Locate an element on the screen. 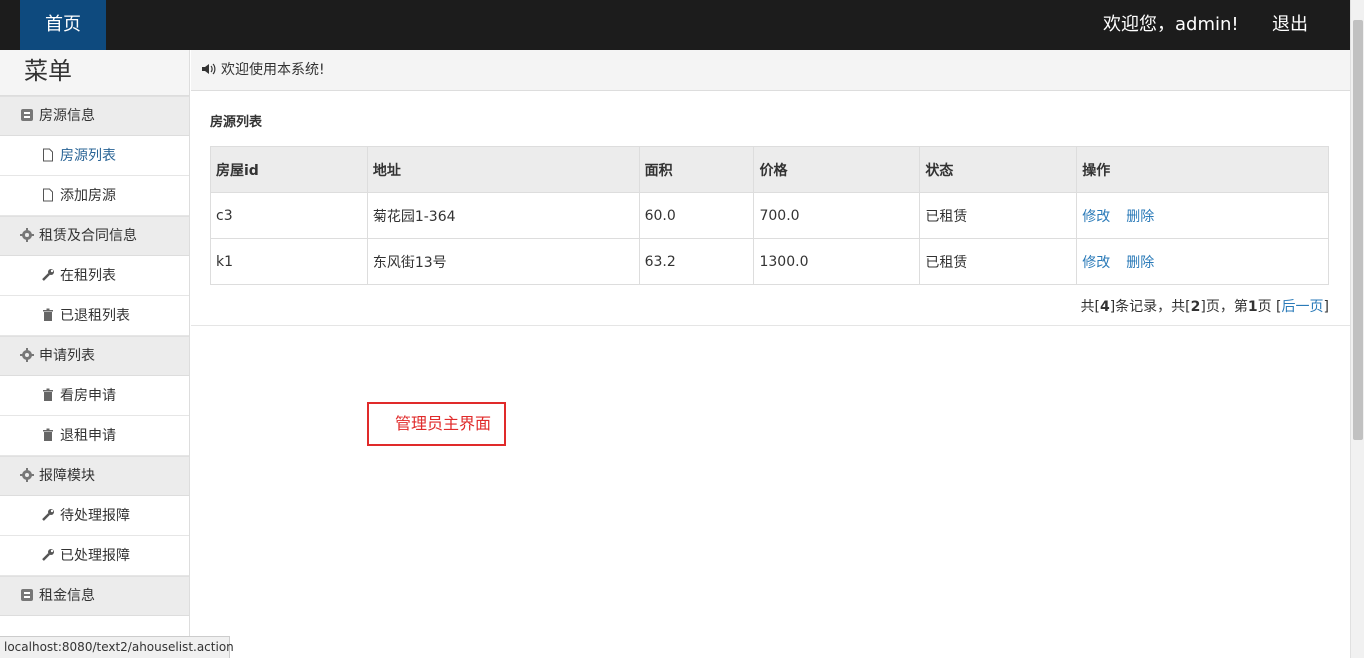 This screenshot has width=1364, height=658. column-header: 地址 is located at coordinates (503, 169).